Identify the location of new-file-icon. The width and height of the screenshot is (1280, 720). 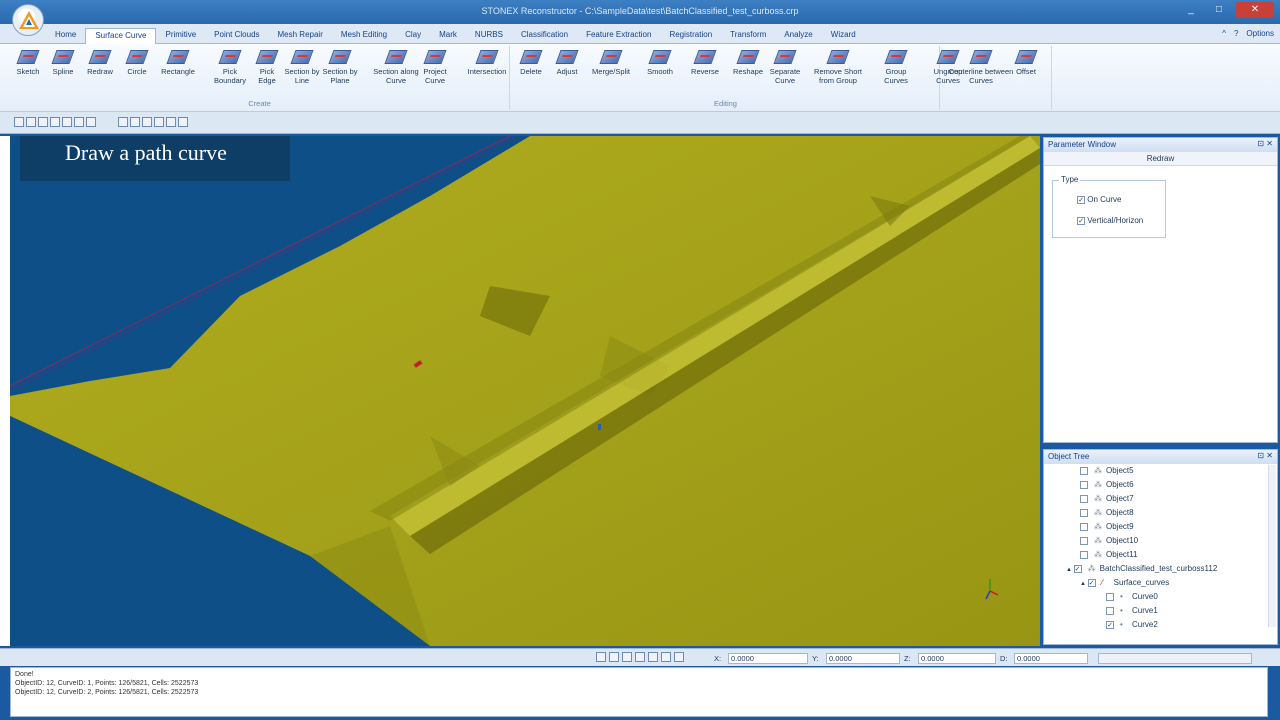
(19, 122).